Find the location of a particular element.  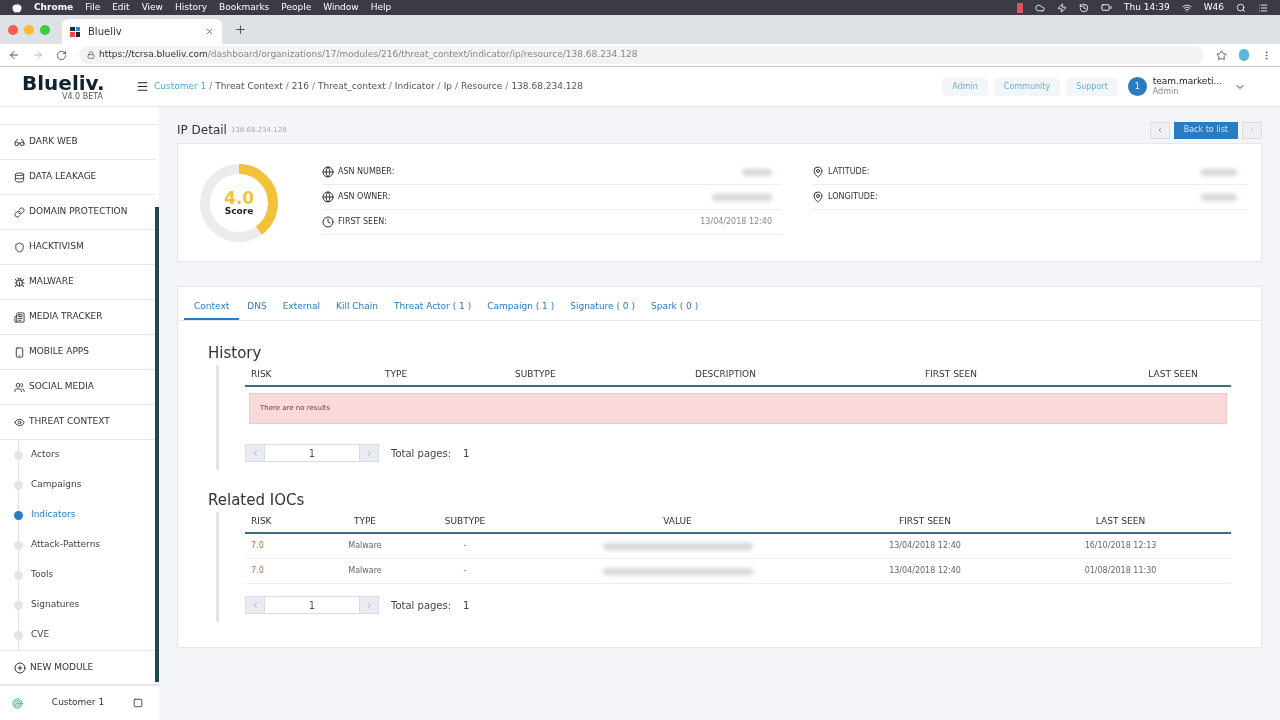

detail-tab: Context is located at coordinates (212, 308).